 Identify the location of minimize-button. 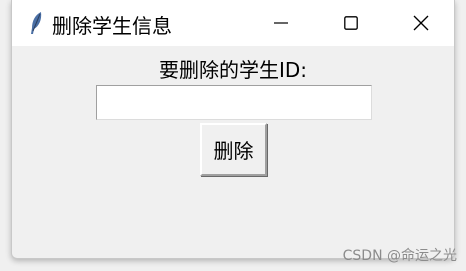
(281, 23).